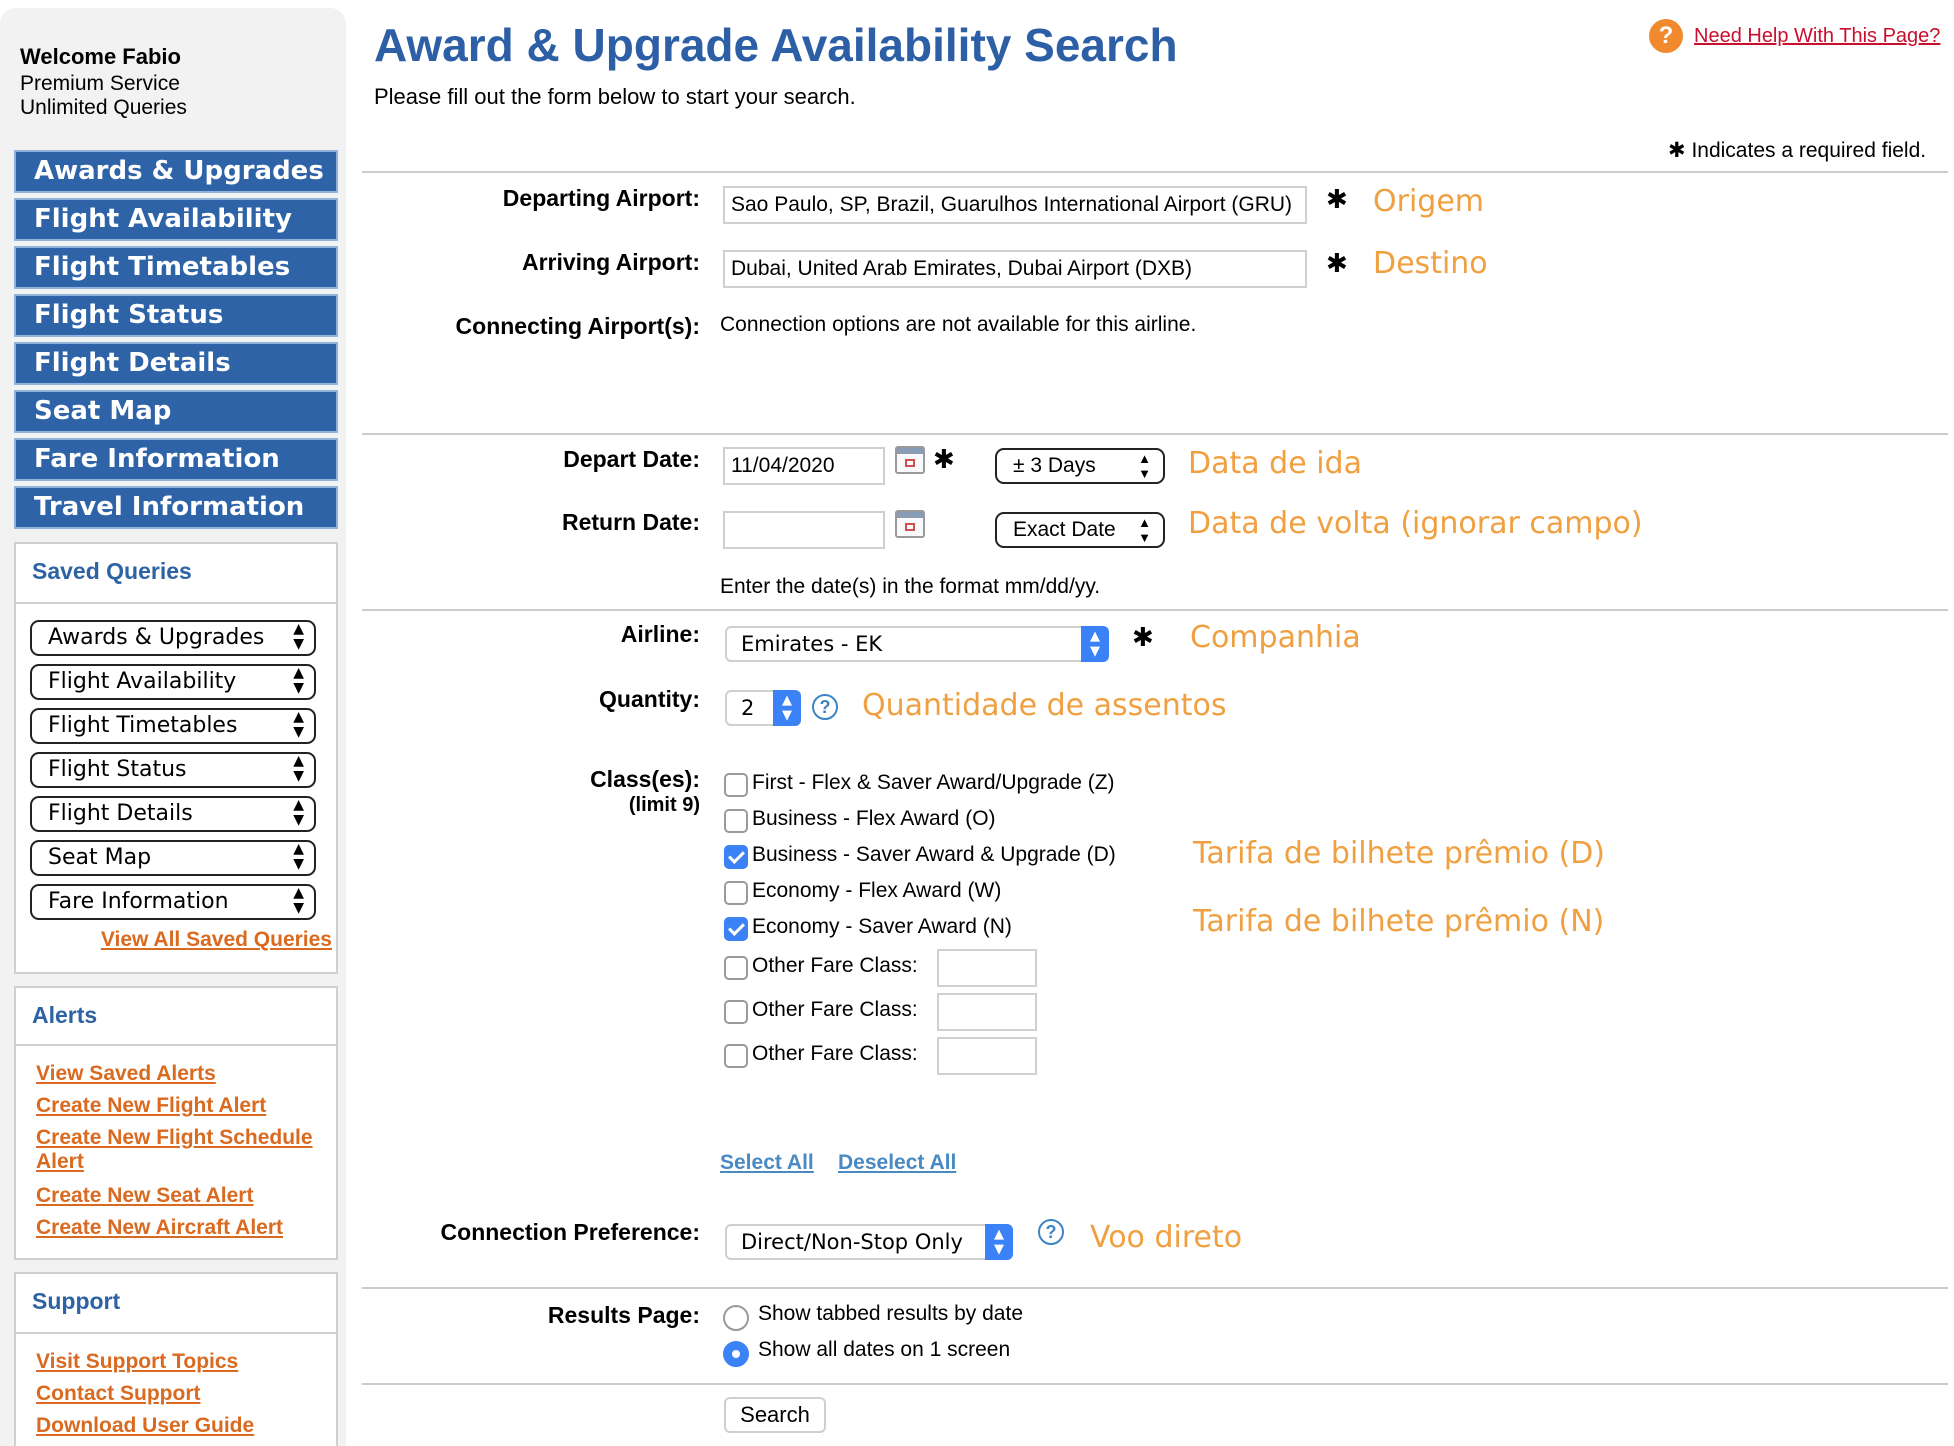 The height and width of the screenshot is (1446, 1954). I want to click on required-note-text: Indicates a required field., so click(1809, 150).